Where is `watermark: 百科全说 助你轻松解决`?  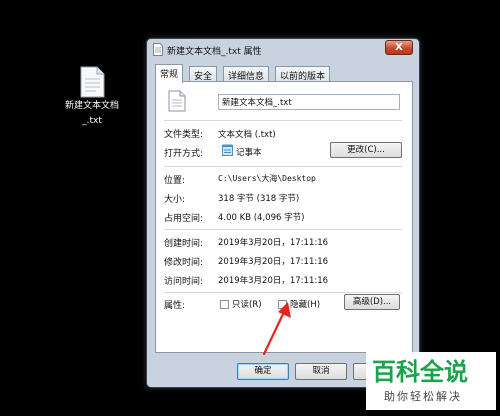
watermark: 百科全说 助你轻松解决 is located at coordinates (431, 381).